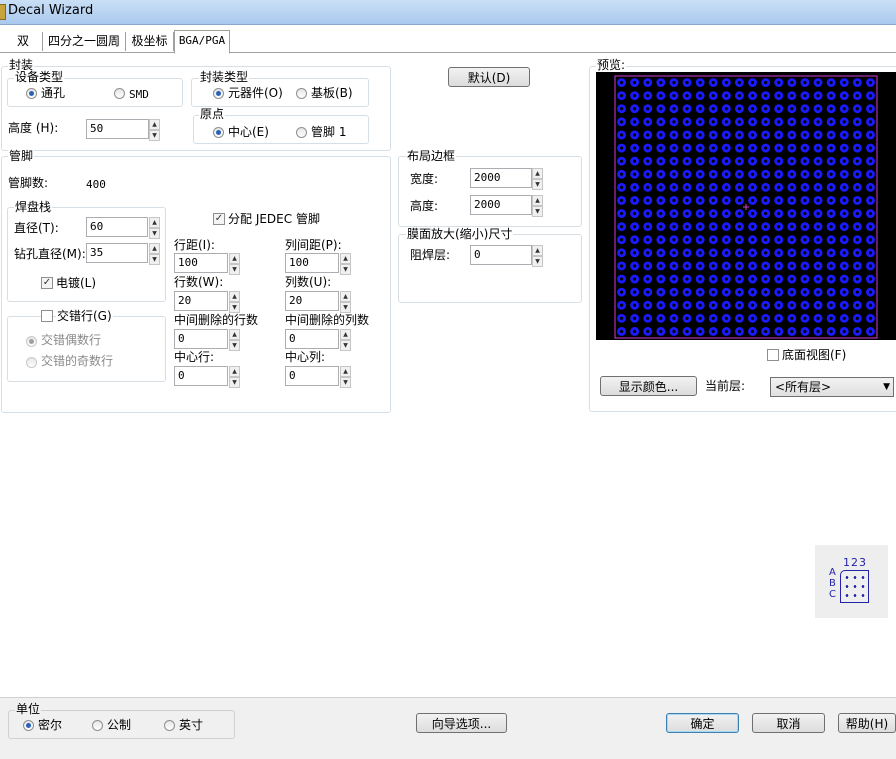  Describe the element at coordinates (234, 302) in the screenshot. I see `rows-spin-arrows: ▲ ▼` at that location.